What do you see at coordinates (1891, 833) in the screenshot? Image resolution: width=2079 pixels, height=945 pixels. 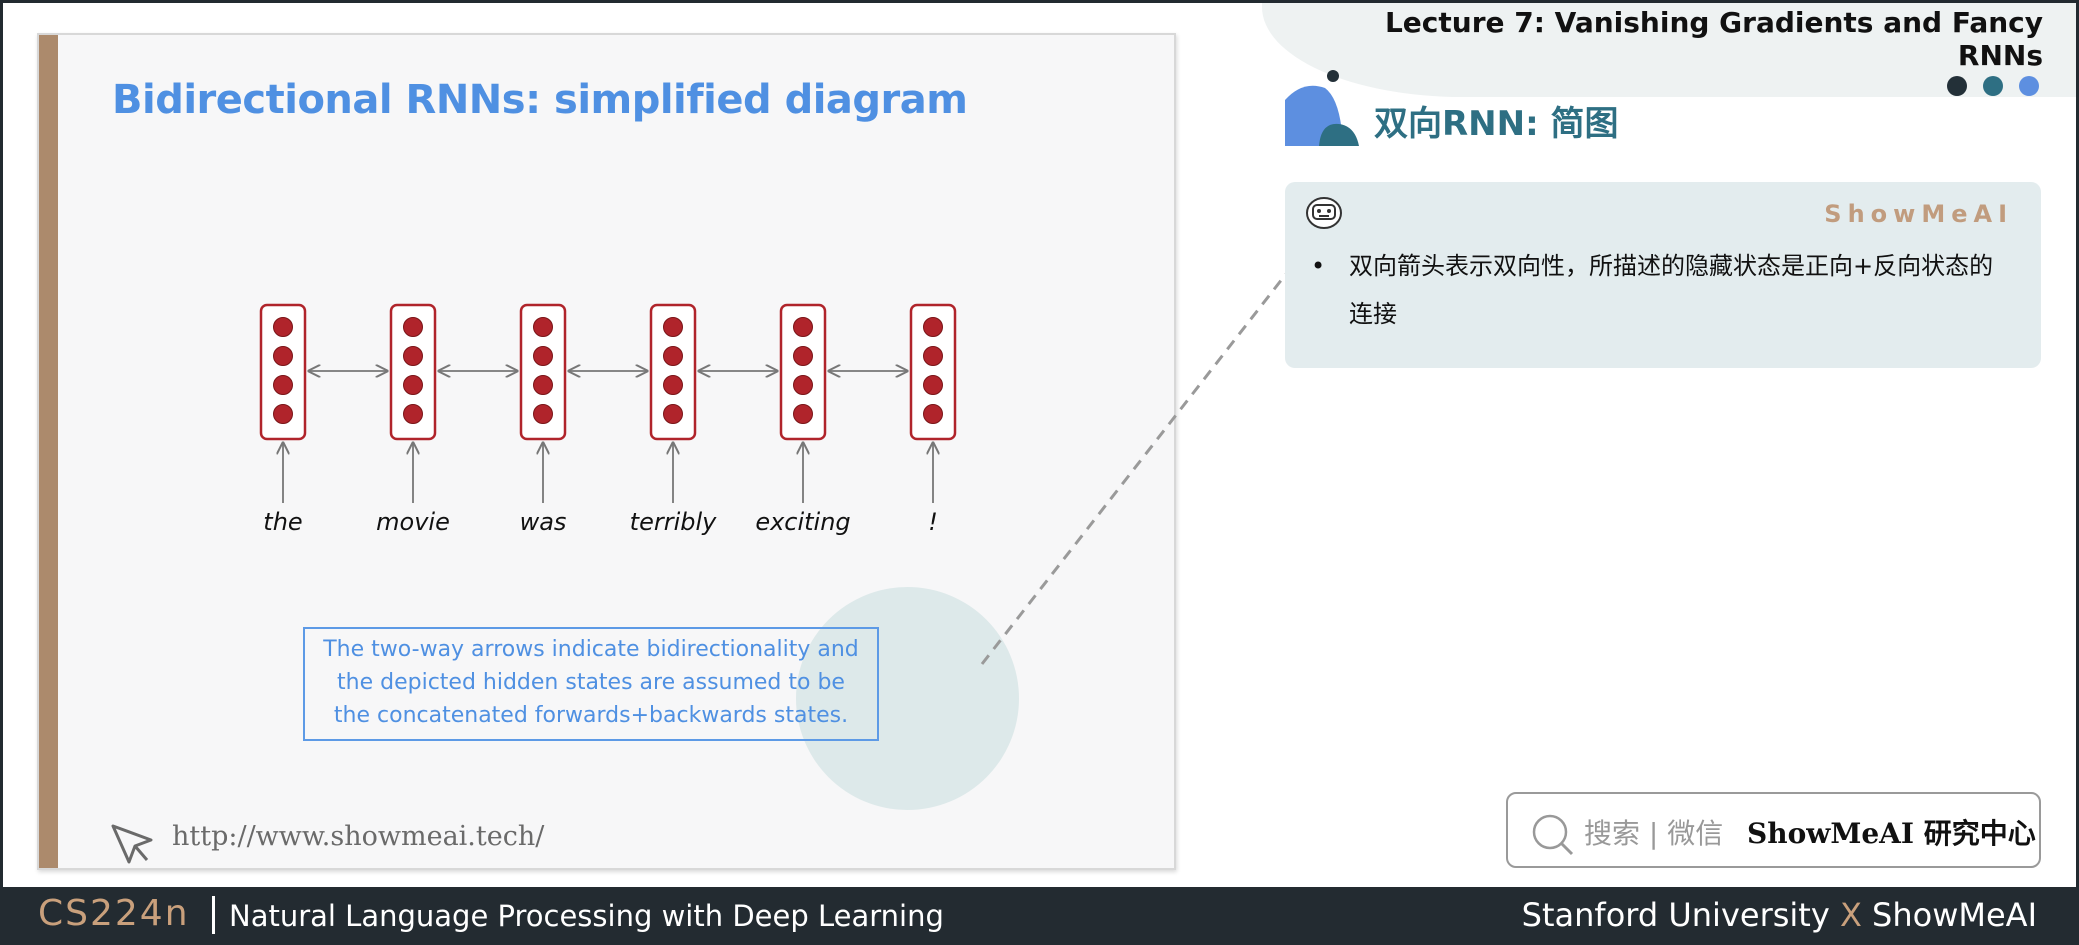 I see `search-brand: ShowMeAI 研究中心` at bounding box center [1891, 833].